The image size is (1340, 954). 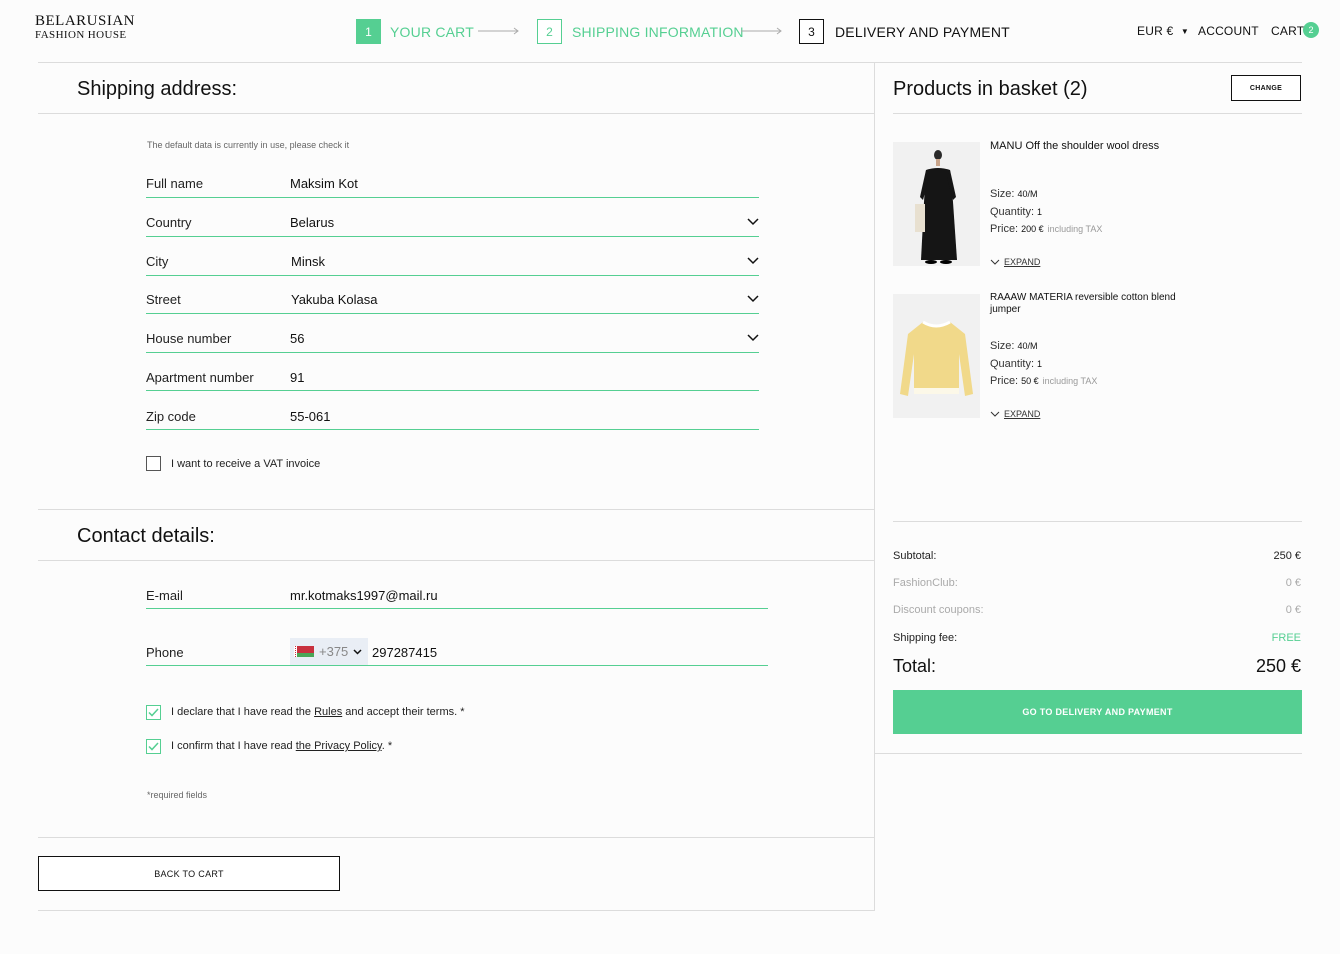 I want to click on currency-label: EUR €, so click(x=1155, y=31).